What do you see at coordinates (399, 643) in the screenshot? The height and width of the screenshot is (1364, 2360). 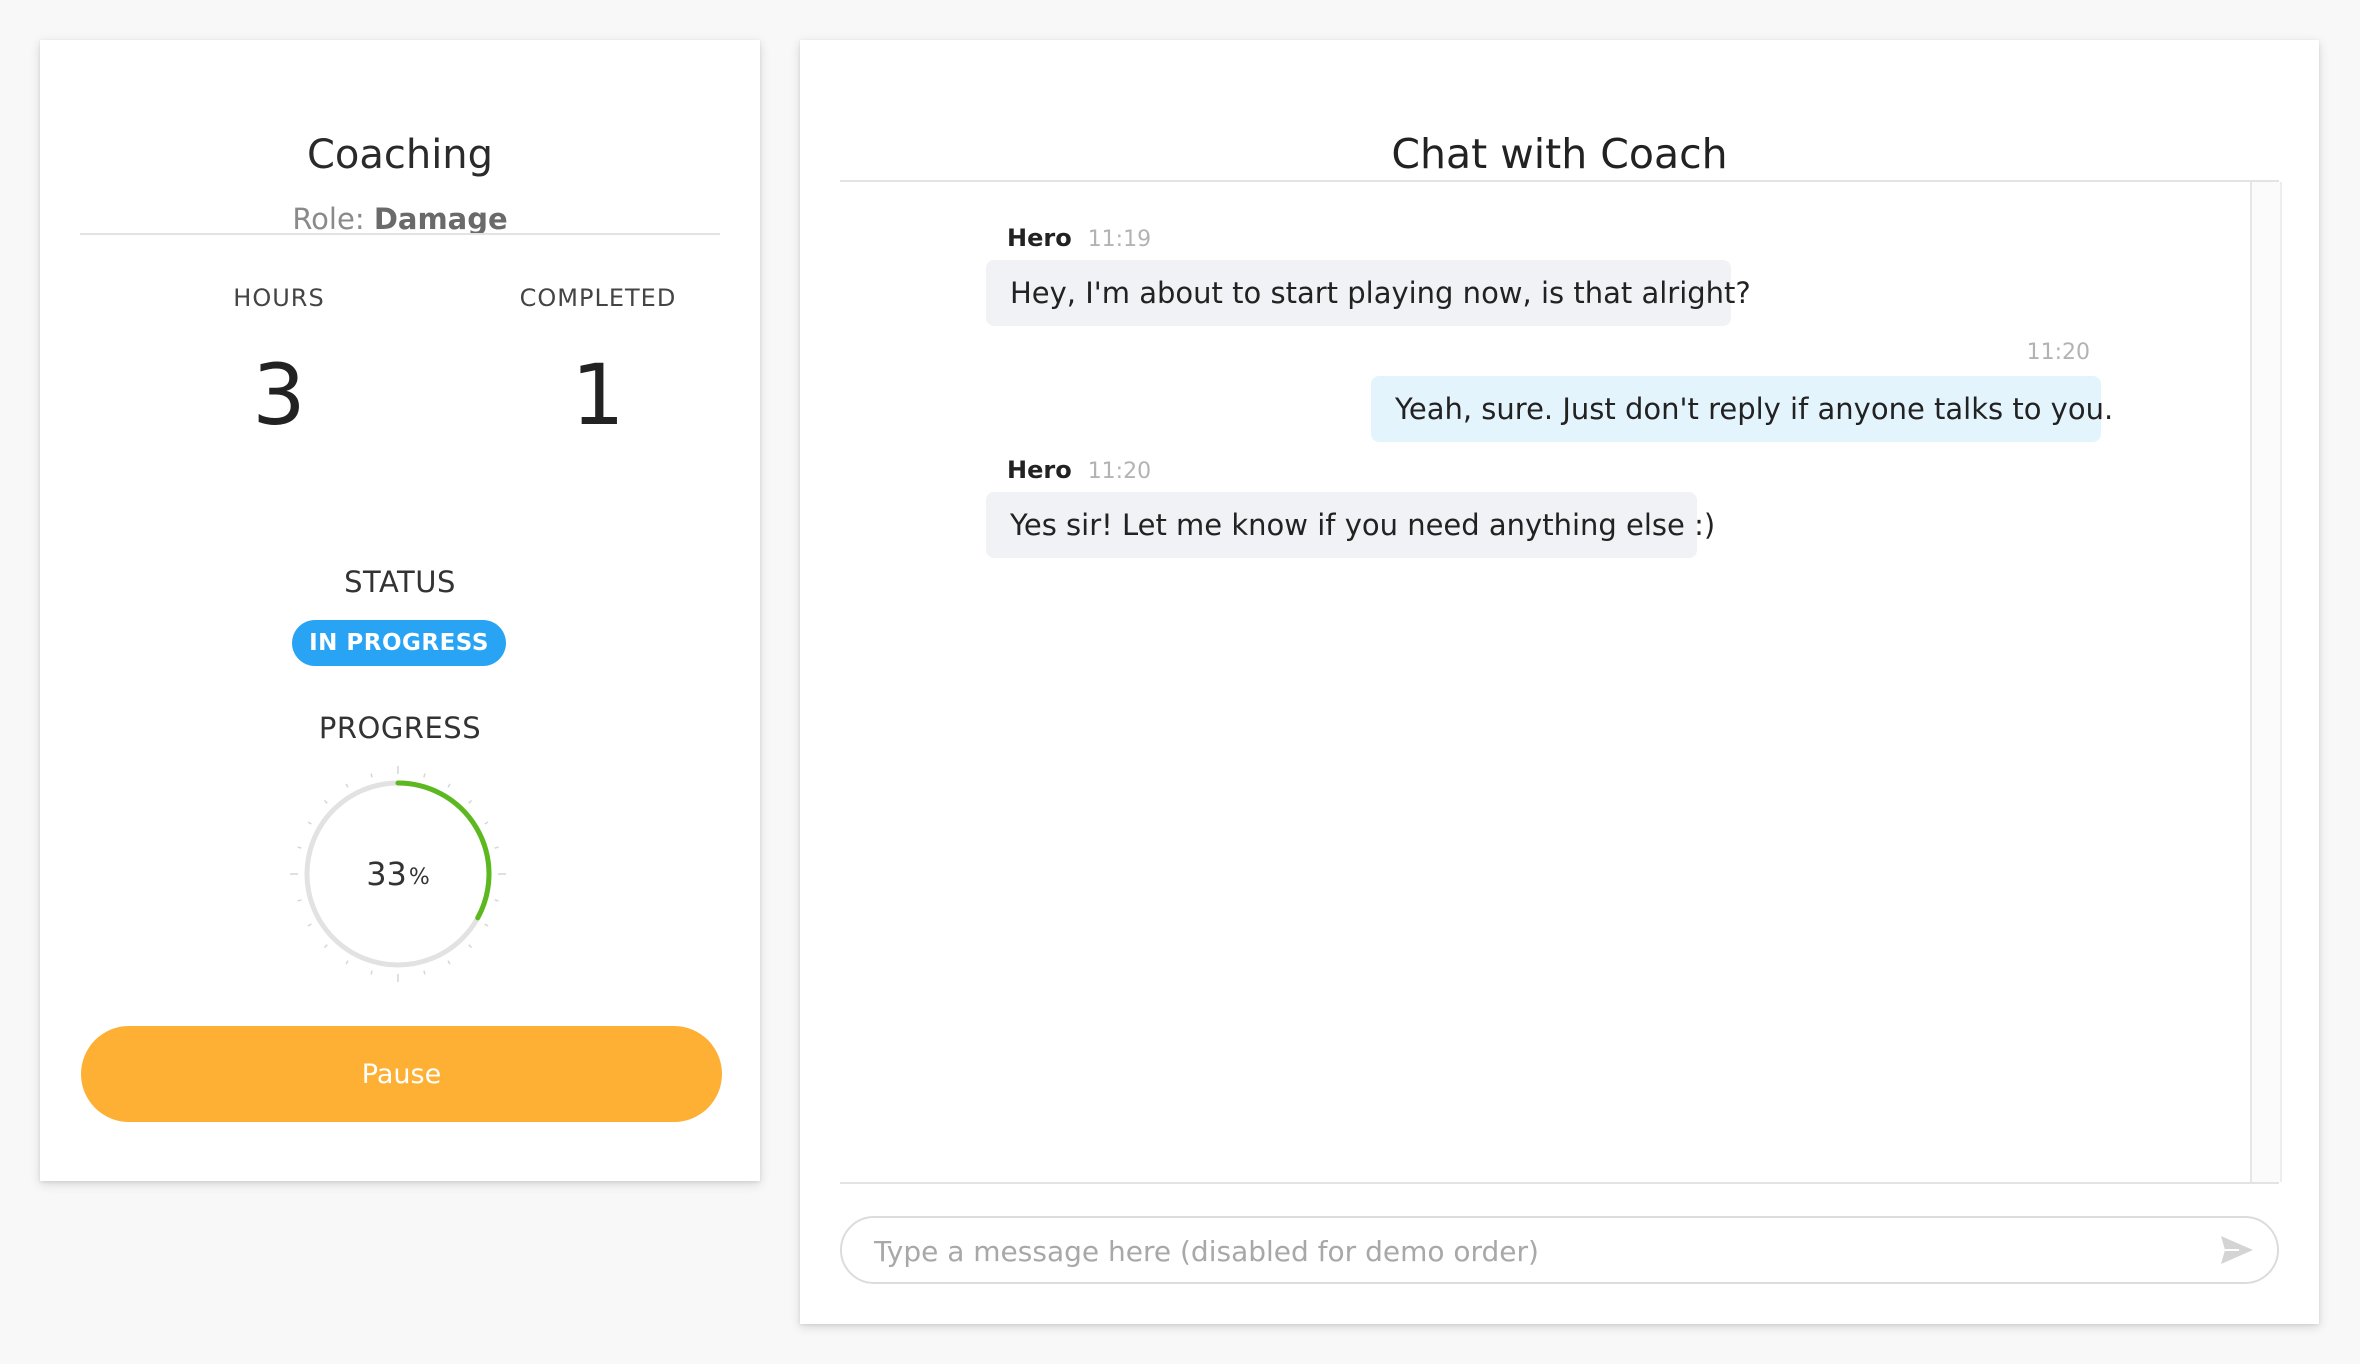 I see `status-badge: IN PROGRESS` at bounding box center [399, 643].